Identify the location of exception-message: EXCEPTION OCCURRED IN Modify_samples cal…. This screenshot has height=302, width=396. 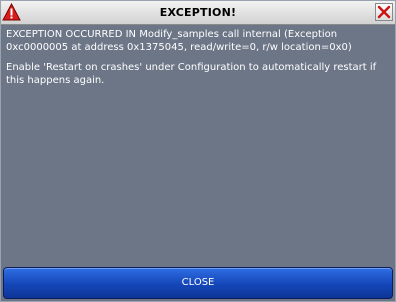
(179, 41).